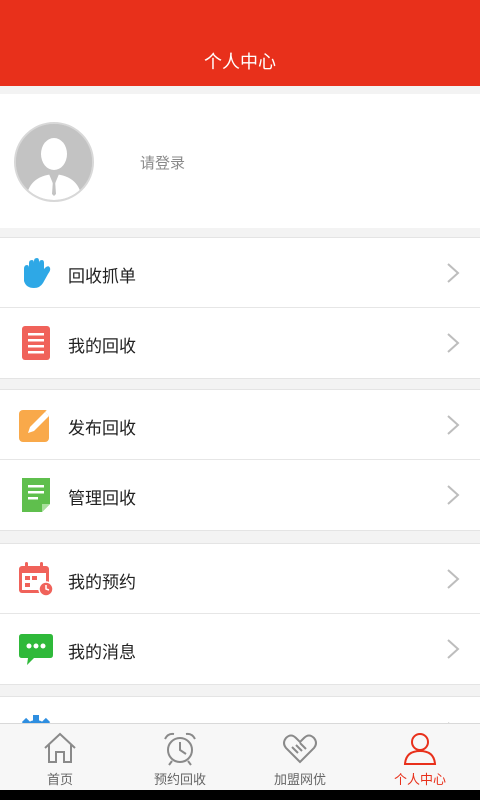  What do you see at coordinates (102, 583) in the screenshot?
I see `menu-item-label: 我的预约` at bounding box center [102, 583].